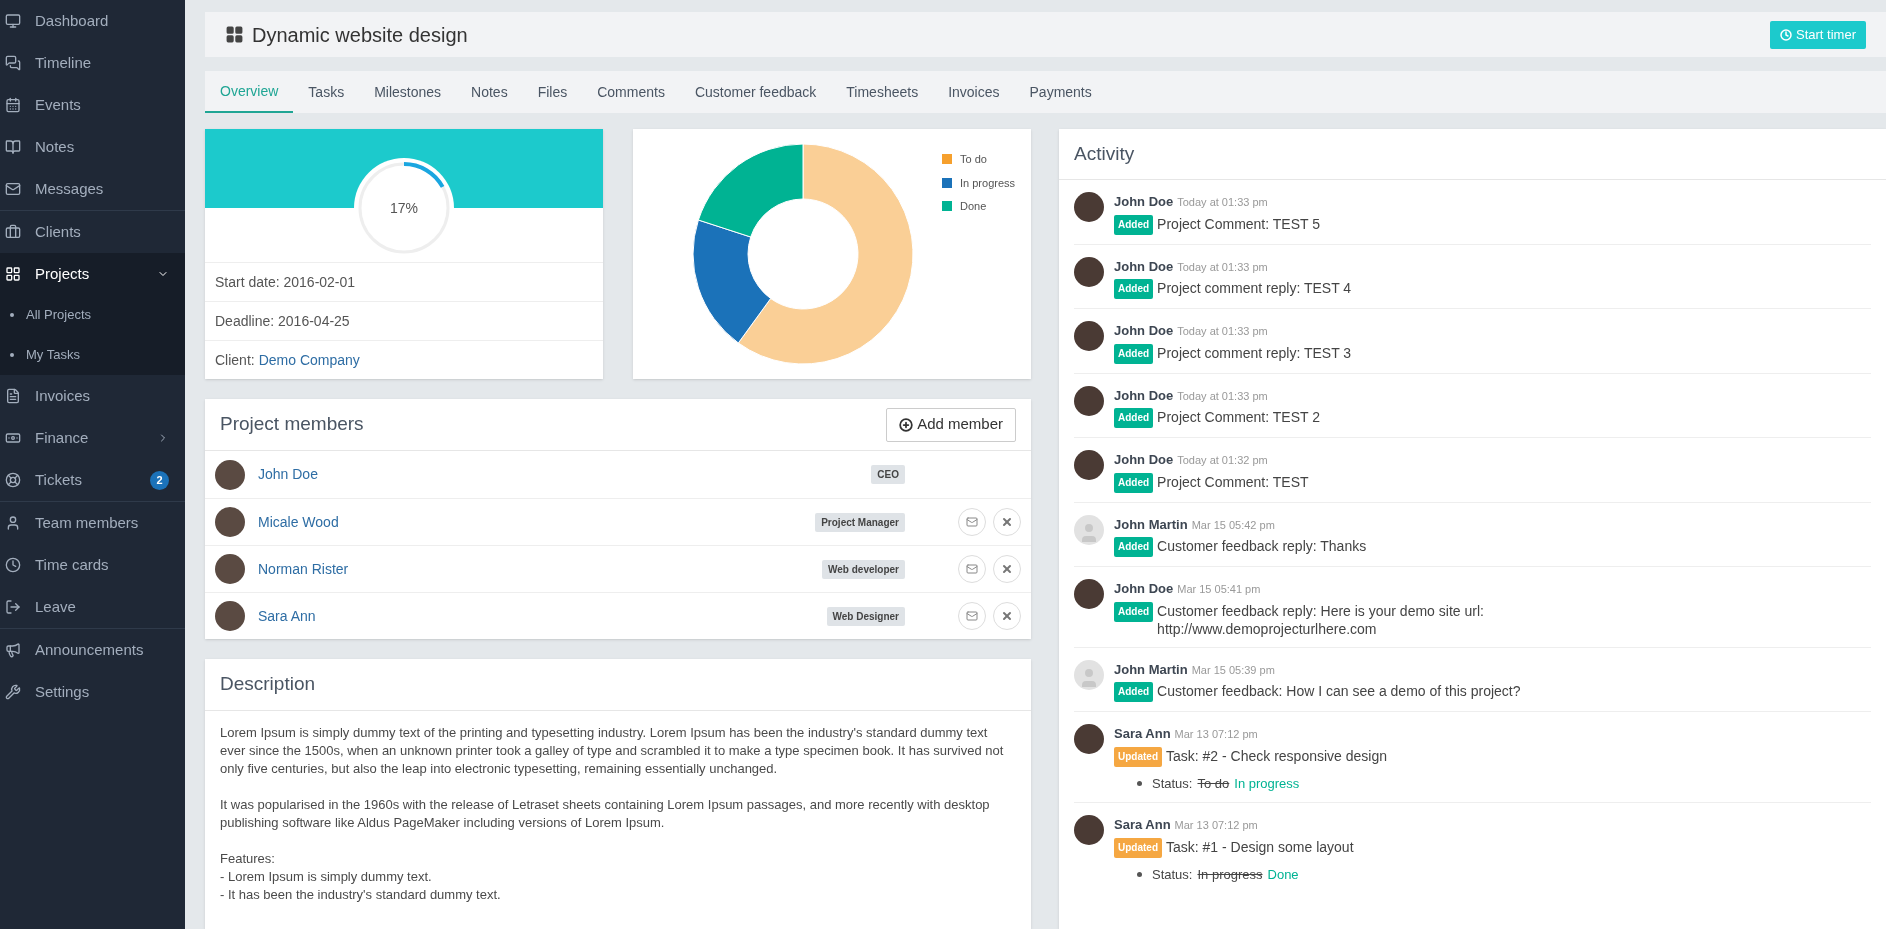  I want to click on timestamp: Mar 15 05:42 pm, so click(1233, 525).